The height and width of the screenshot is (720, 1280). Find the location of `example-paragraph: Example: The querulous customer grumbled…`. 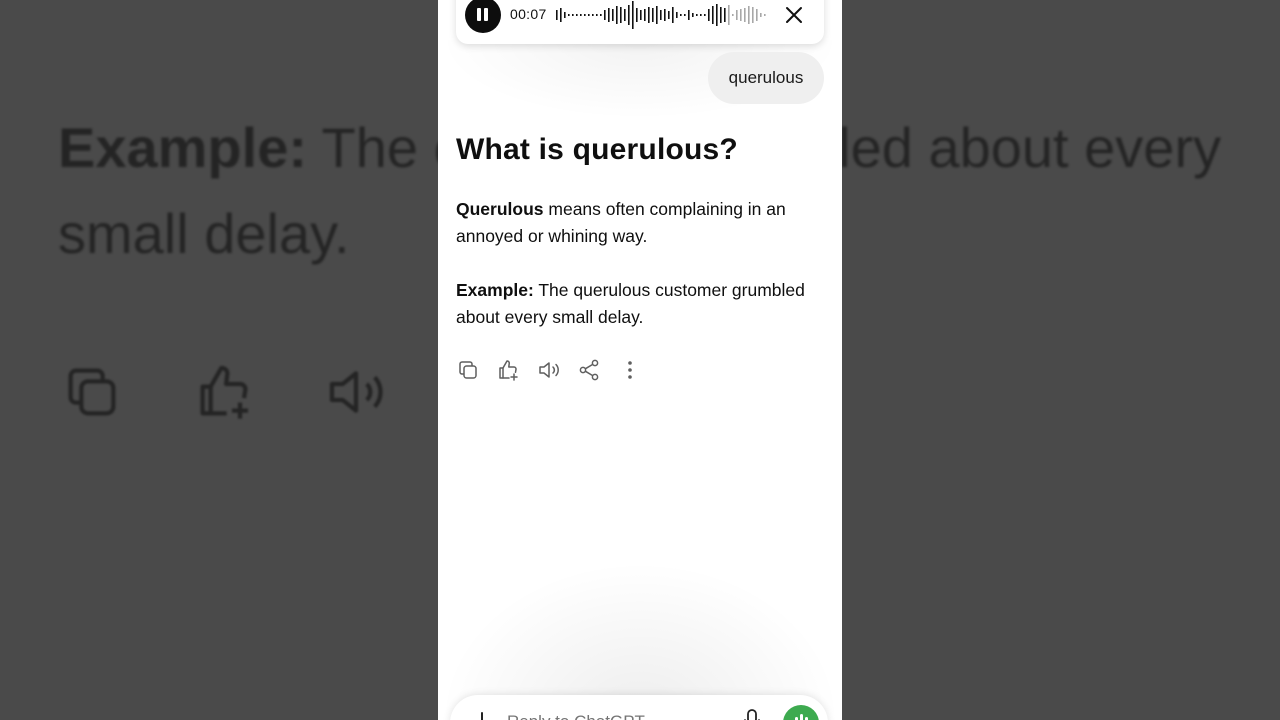

example-paragraph: Example: The querulous customer grumbled… is located at coordinates (641, 304).